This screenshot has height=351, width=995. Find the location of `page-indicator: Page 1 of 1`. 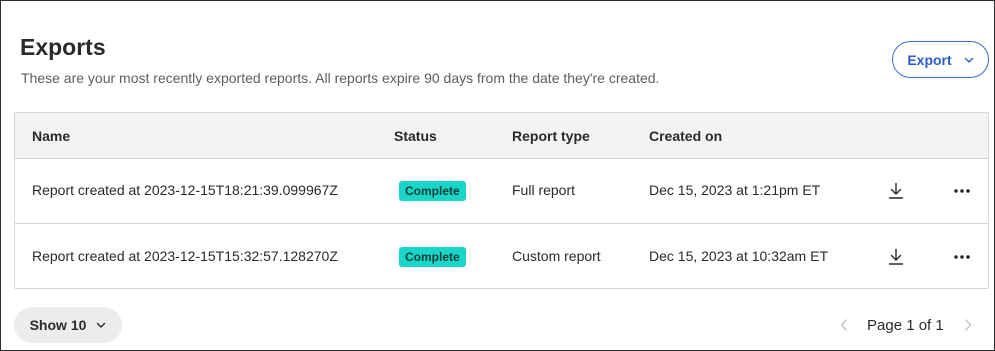

page-indicator: Page 1 of 1 is located at coordinates (905, 325).